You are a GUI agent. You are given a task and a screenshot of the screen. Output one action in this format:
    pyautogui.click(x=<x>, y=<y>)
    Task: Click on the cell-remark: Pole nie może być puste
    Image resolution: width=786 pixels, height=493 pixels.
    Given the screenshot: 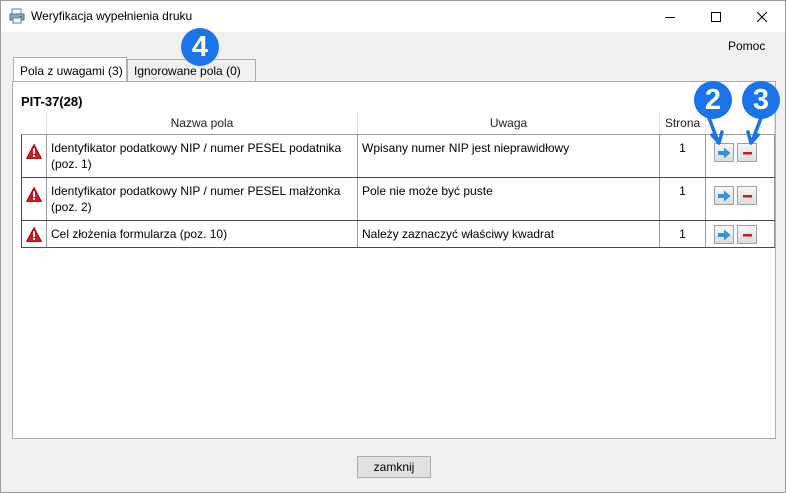 What is the action you would take?
    pyautogui.click(x=508, y=199)
    